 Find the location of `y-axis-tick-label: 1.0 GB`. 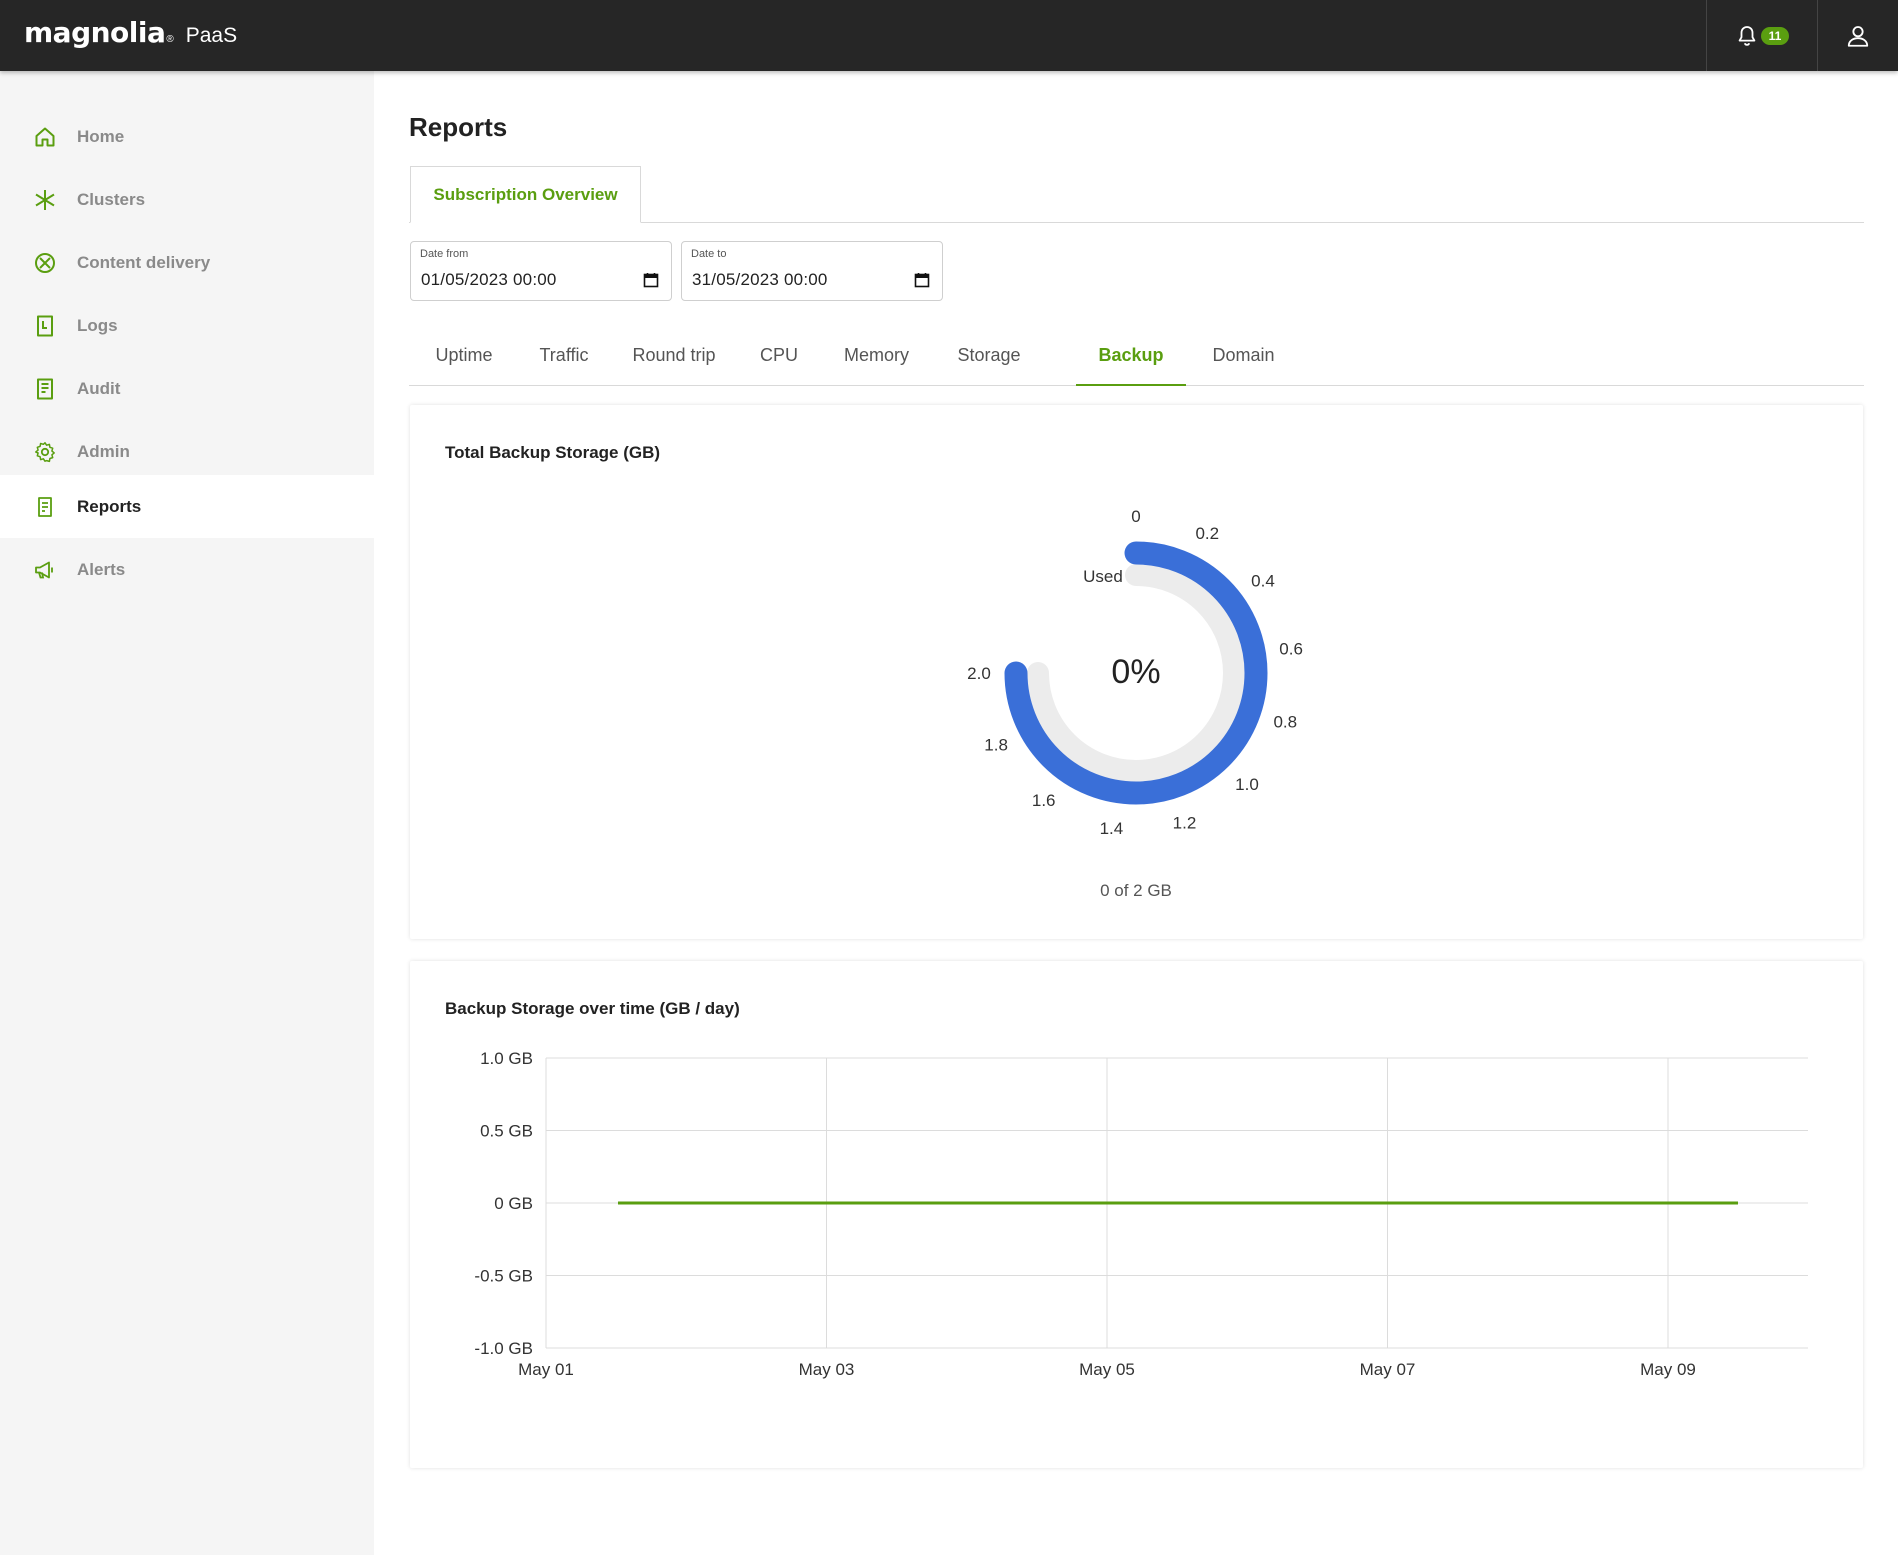

y-axis-tick-label: 1.0 GB is located at coordinates (506, 1058).